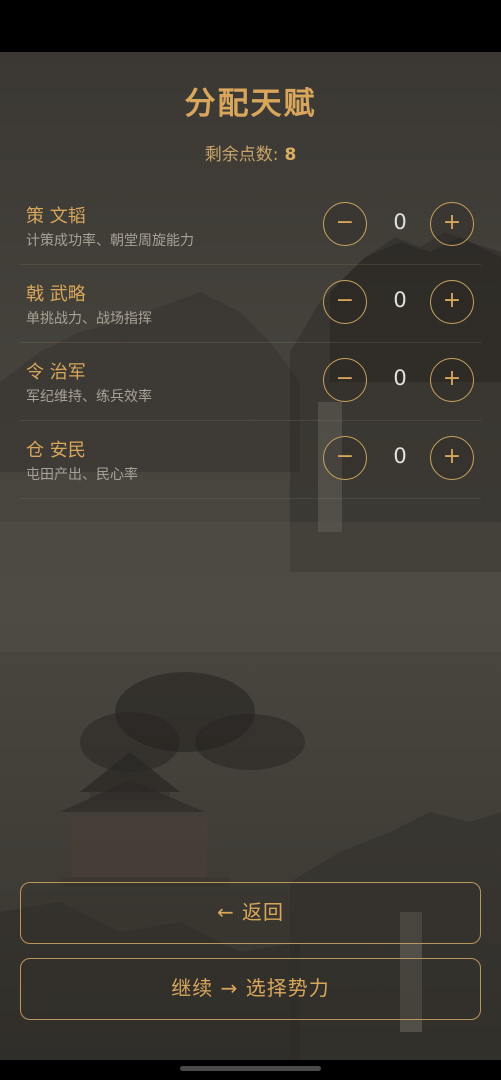 The width and height of the screenshot is (501, 1080). Describe the element at coordinates (250, 913) in the screenshot. I see `back-button: ← 返回` at that location.